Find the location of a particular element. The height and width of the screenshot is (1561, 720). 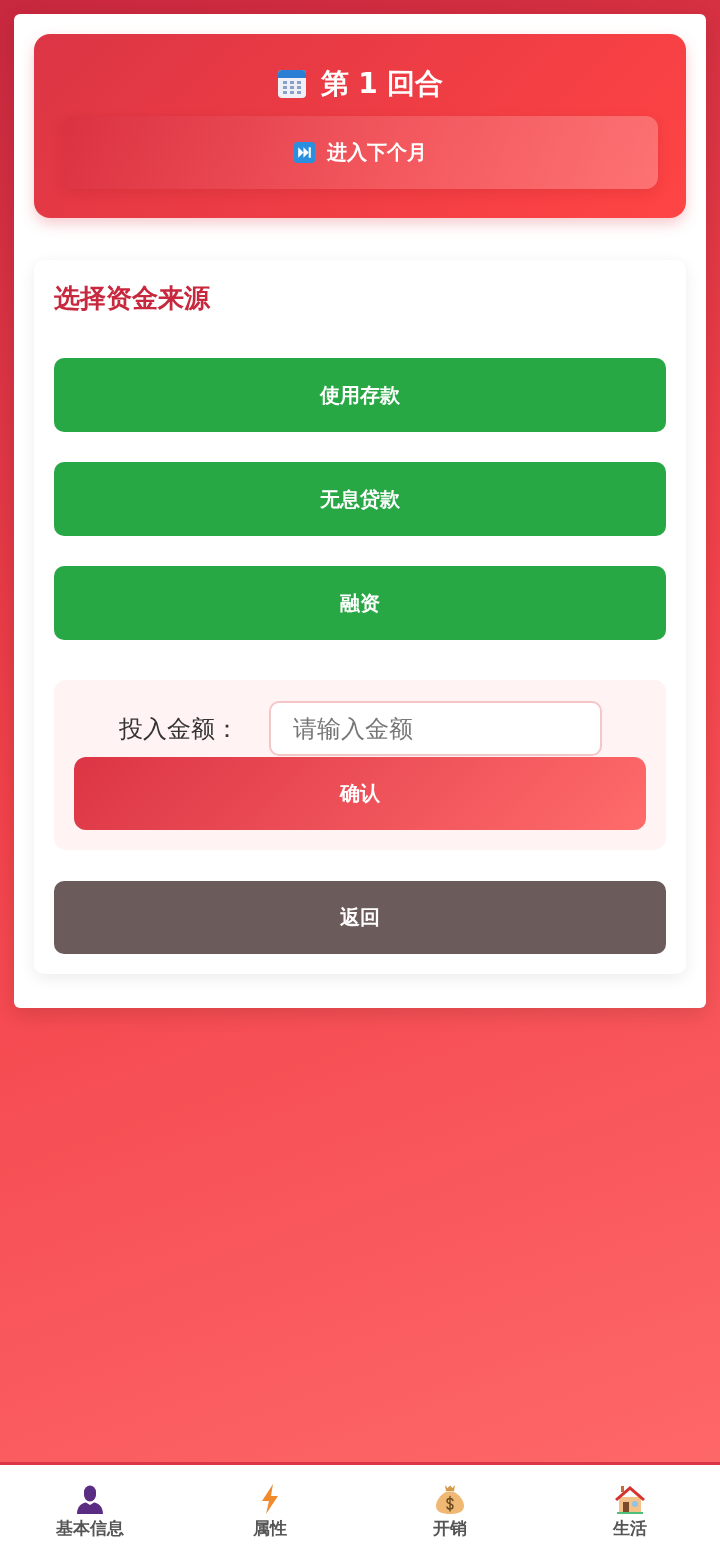

round-title: 第 1 回合 is located at coordinates (382, 84).